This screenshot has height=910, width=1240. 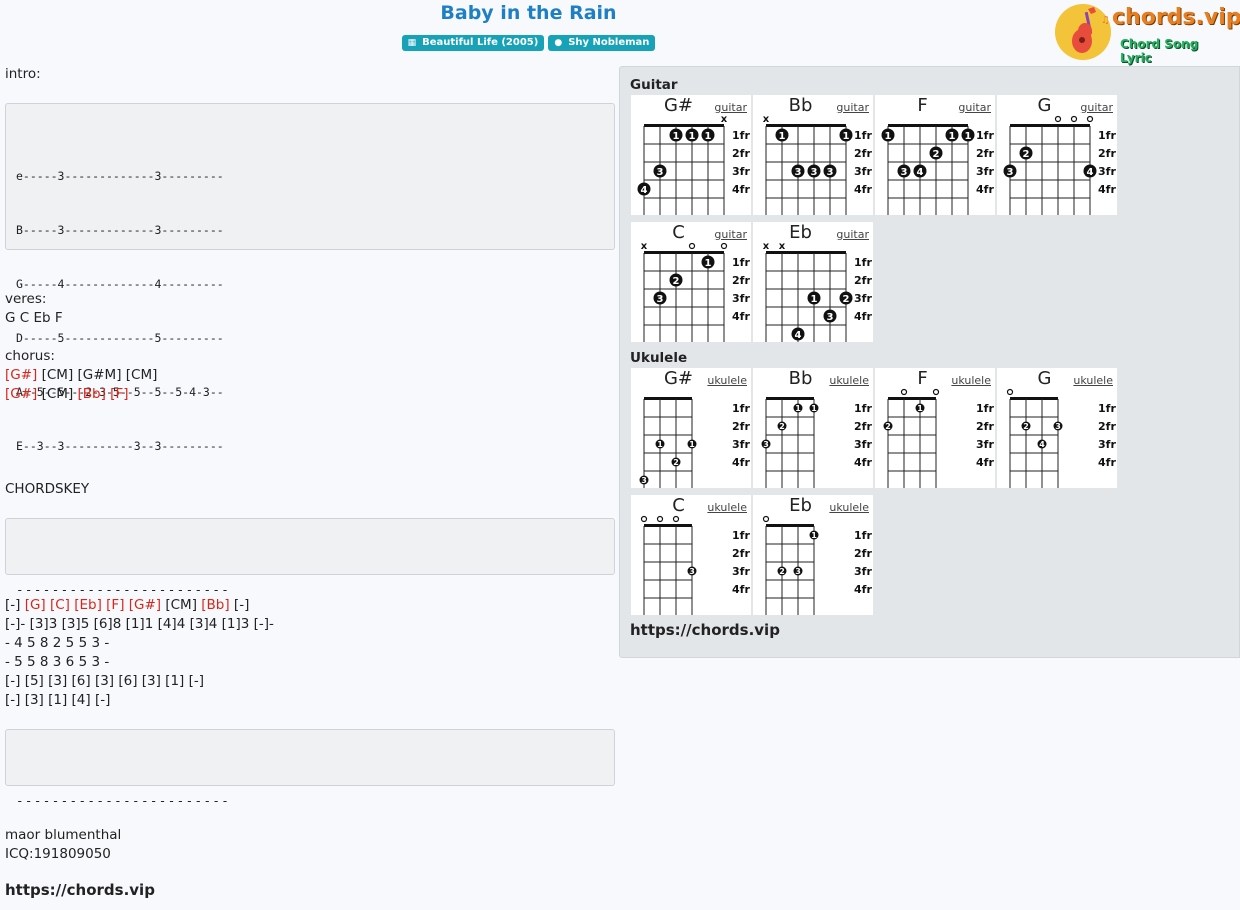 I want to click on logo-text: chords.vip, so click(x=1176, y=17).